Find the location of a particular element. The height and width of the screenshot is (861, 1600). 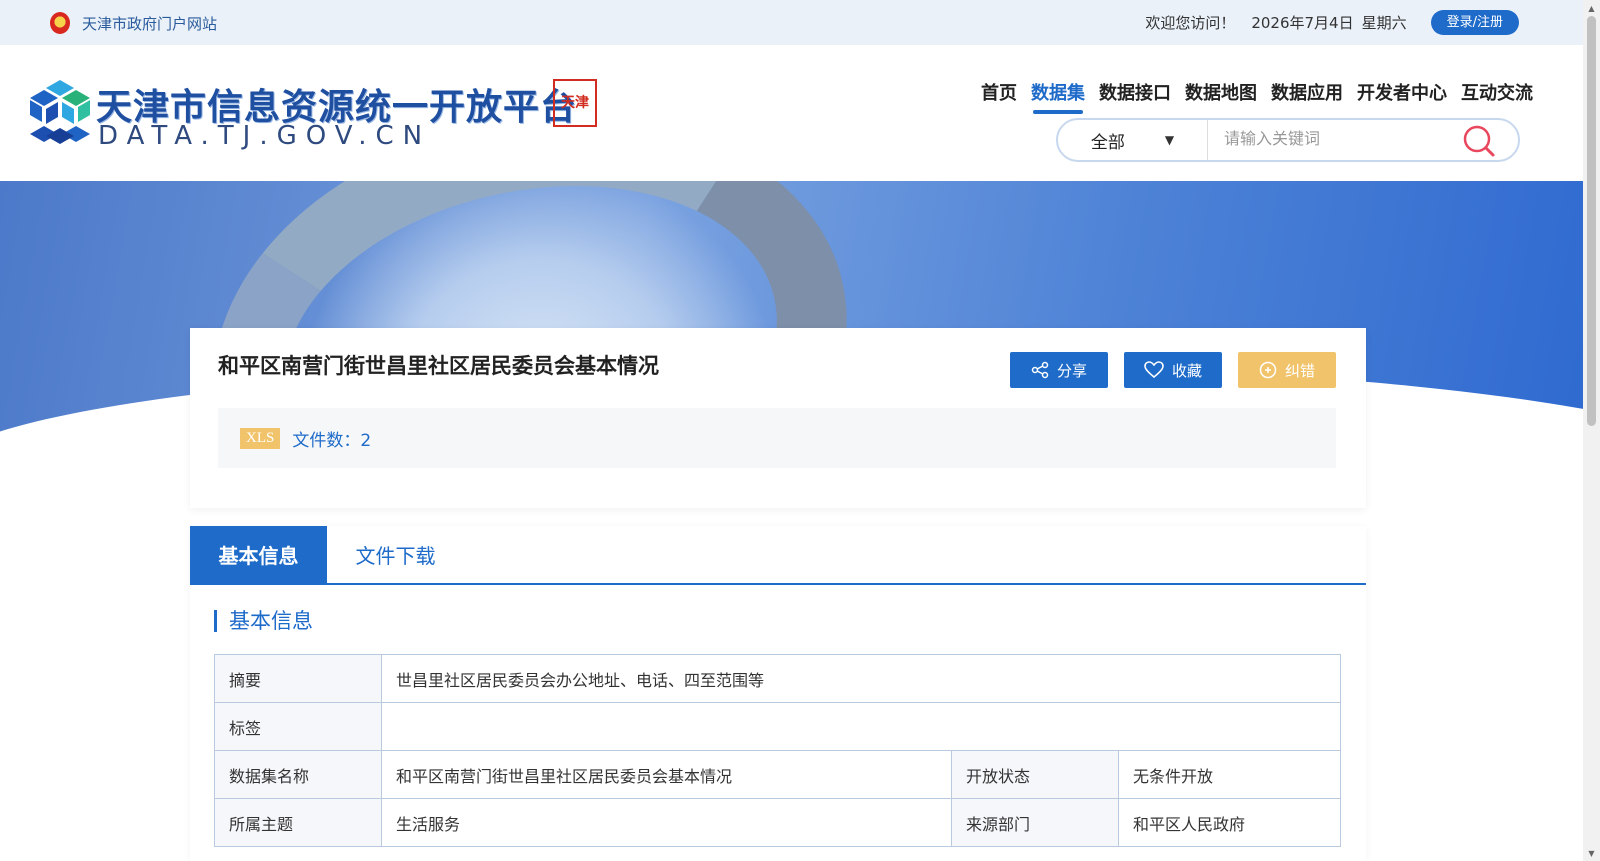

favorite-label: 收藏 is located at coordinates (1186, 370).